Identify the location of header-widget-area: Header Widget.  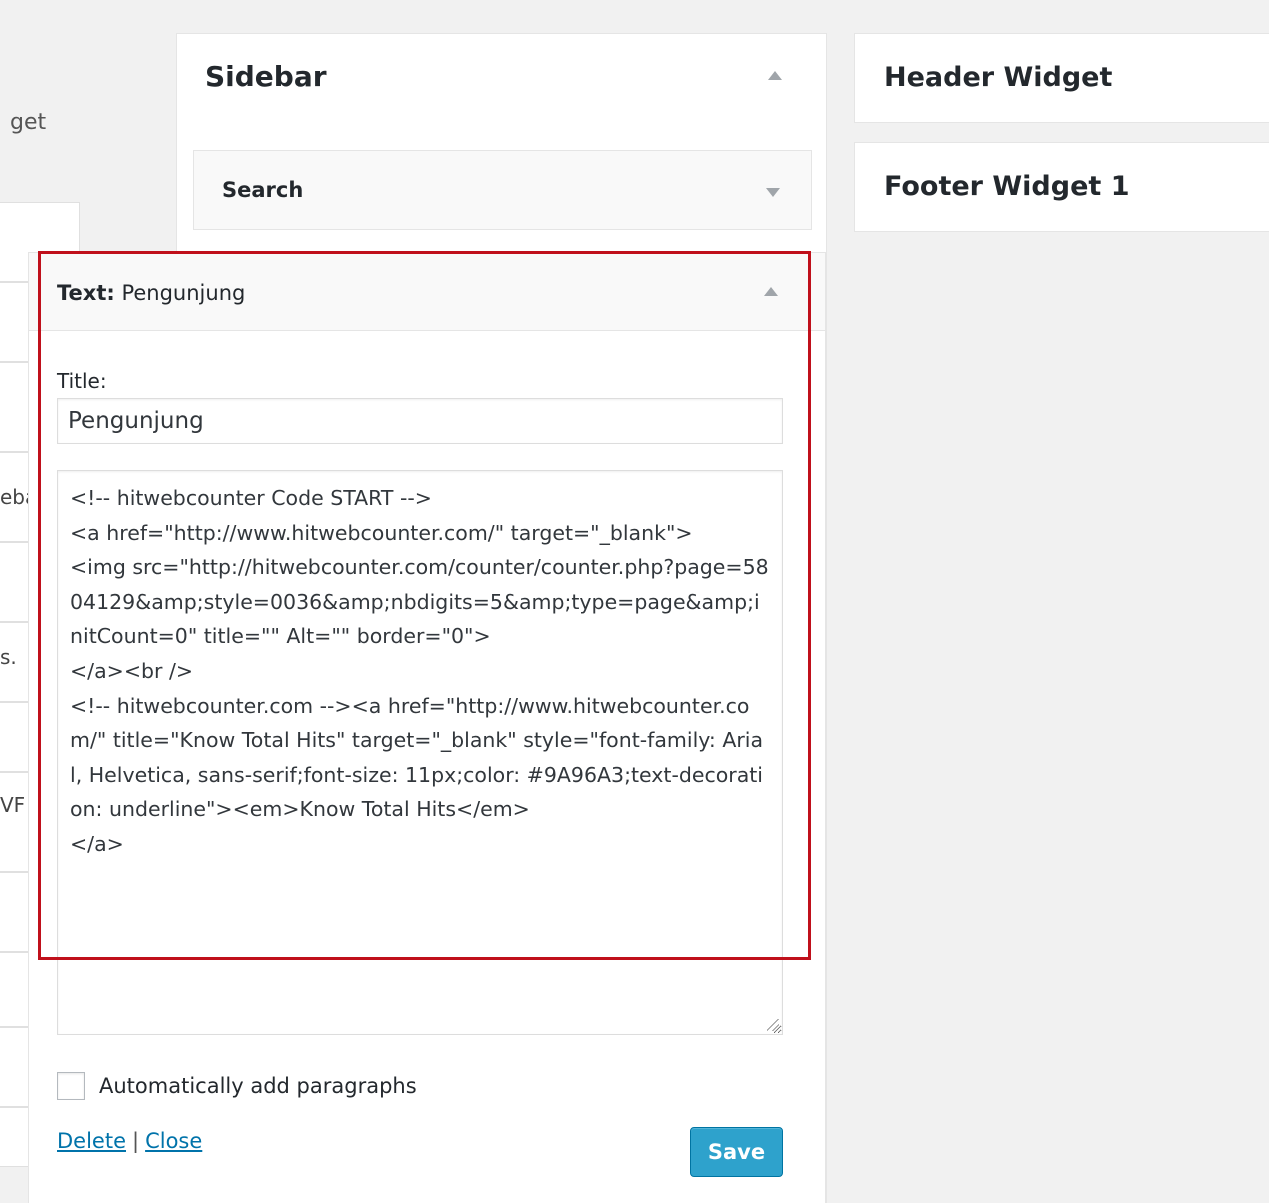
(1061, 78).